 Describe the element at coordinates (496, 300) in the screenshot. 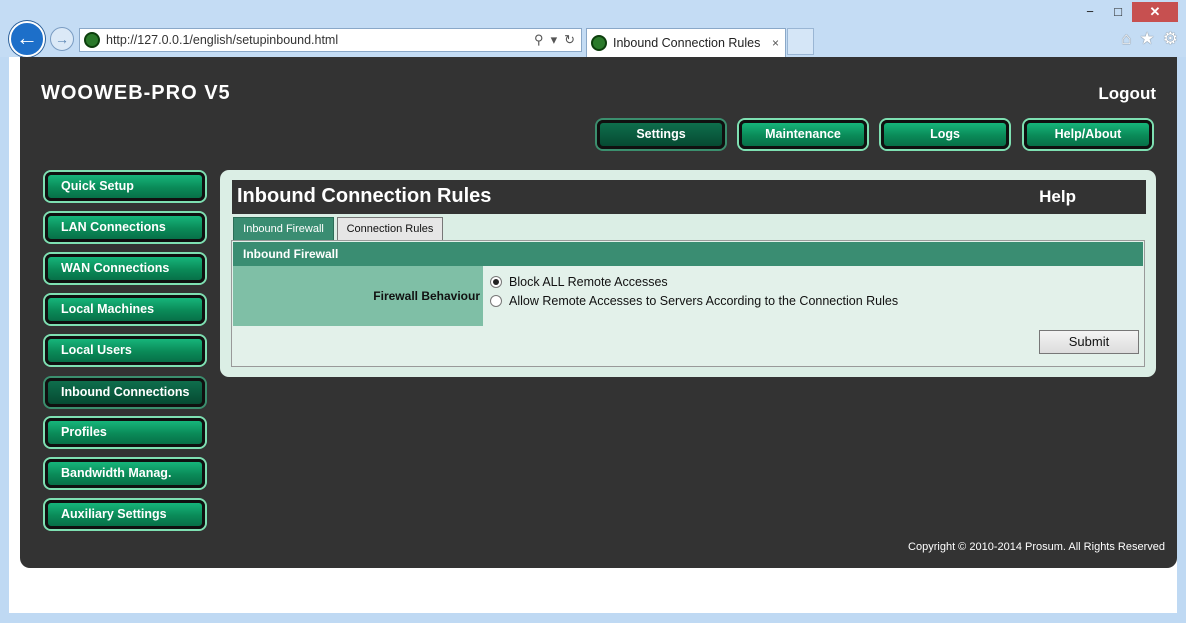

I see `radio-allow-rules` at that location.